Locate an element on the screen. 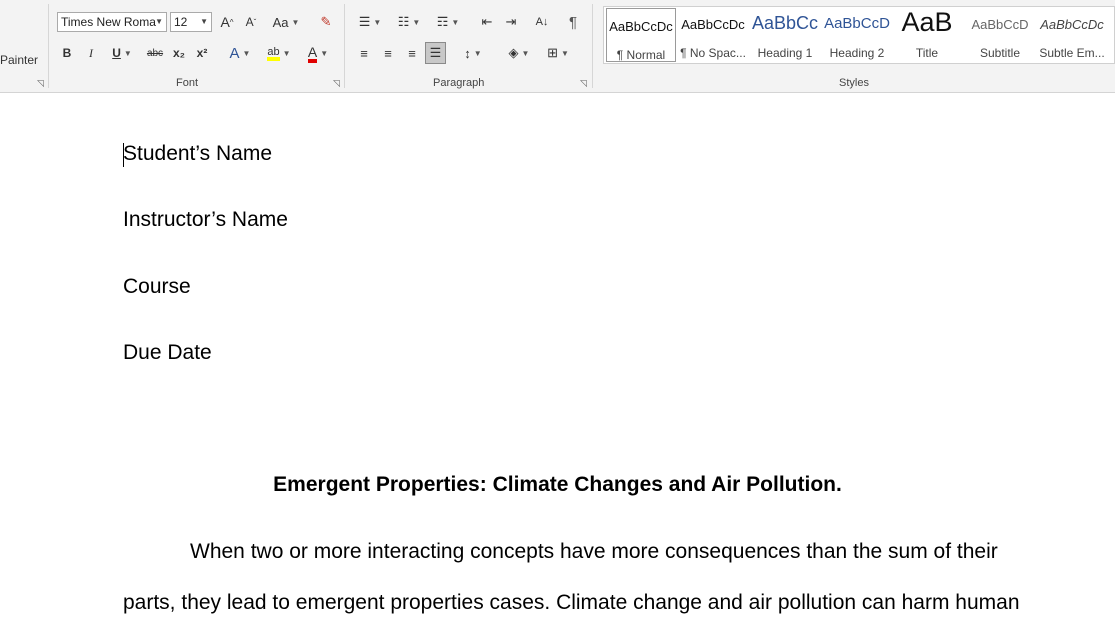 The height and width of the screenshot is (630, 1115). subscript-button: x₂ is located at coordinates (179, 53).